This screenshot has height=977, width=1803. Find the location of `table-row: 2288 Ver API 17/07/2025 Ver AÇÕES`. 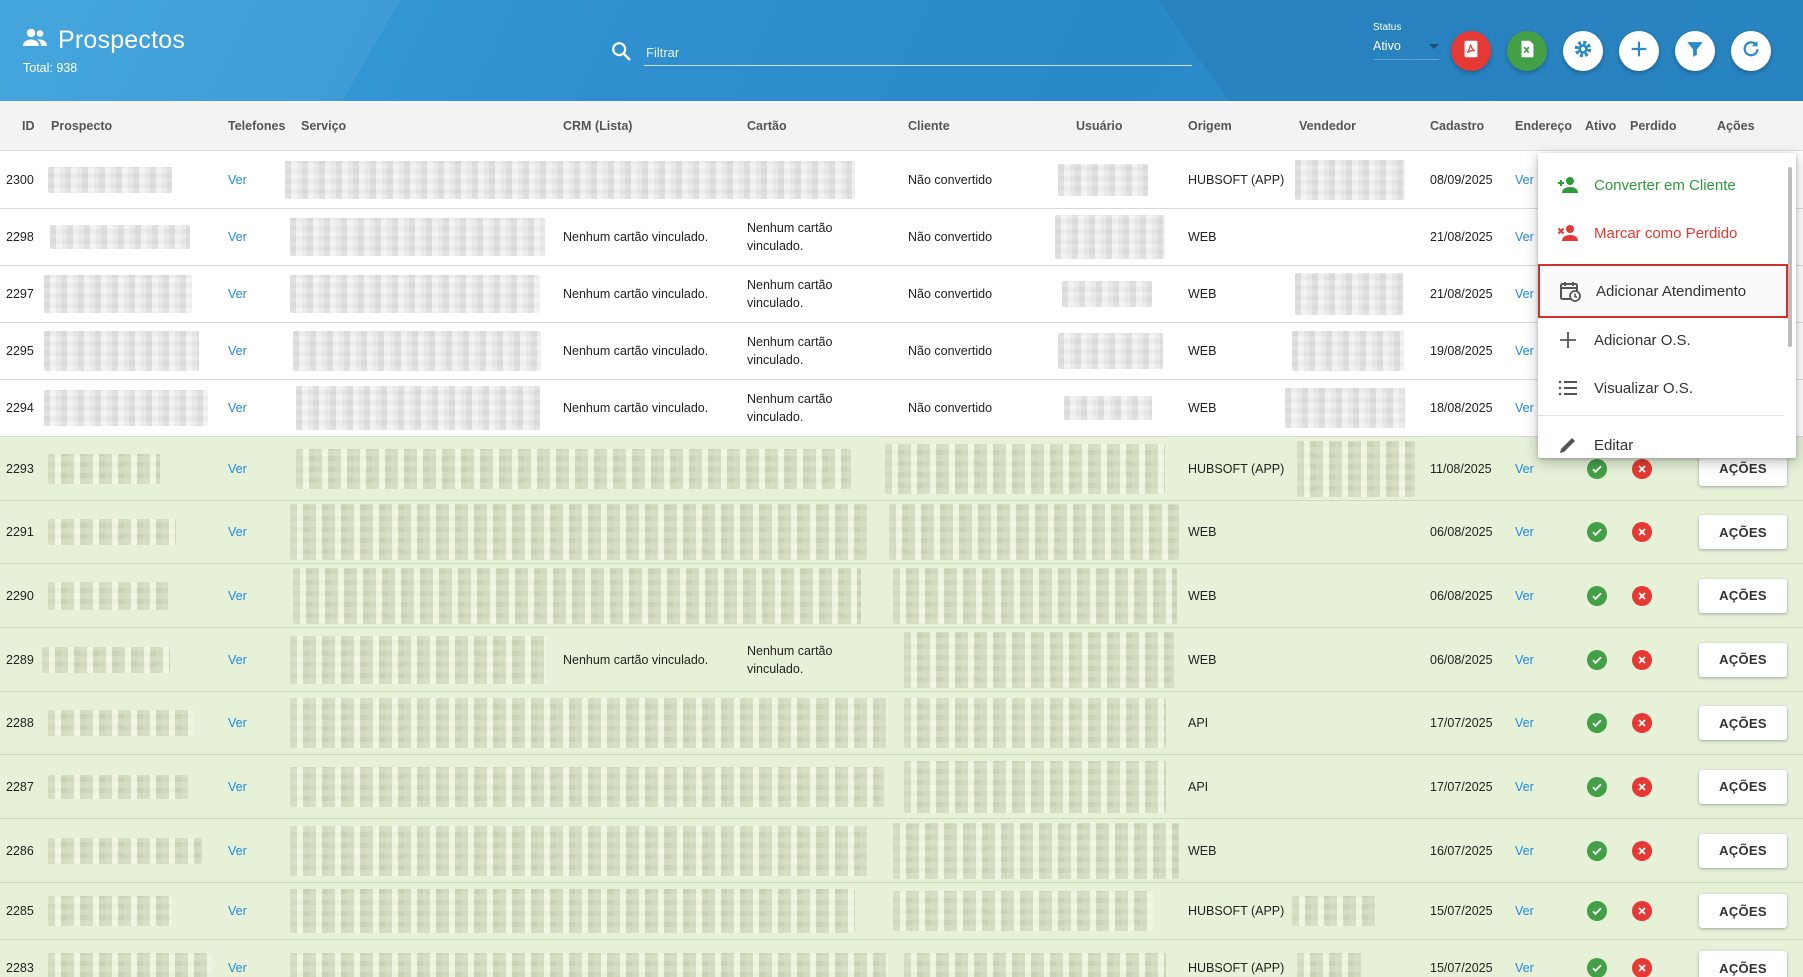

table-row: 2288 Ver API 17/07/2025 Ver AÇÕES is located at coordinates (901, 723).